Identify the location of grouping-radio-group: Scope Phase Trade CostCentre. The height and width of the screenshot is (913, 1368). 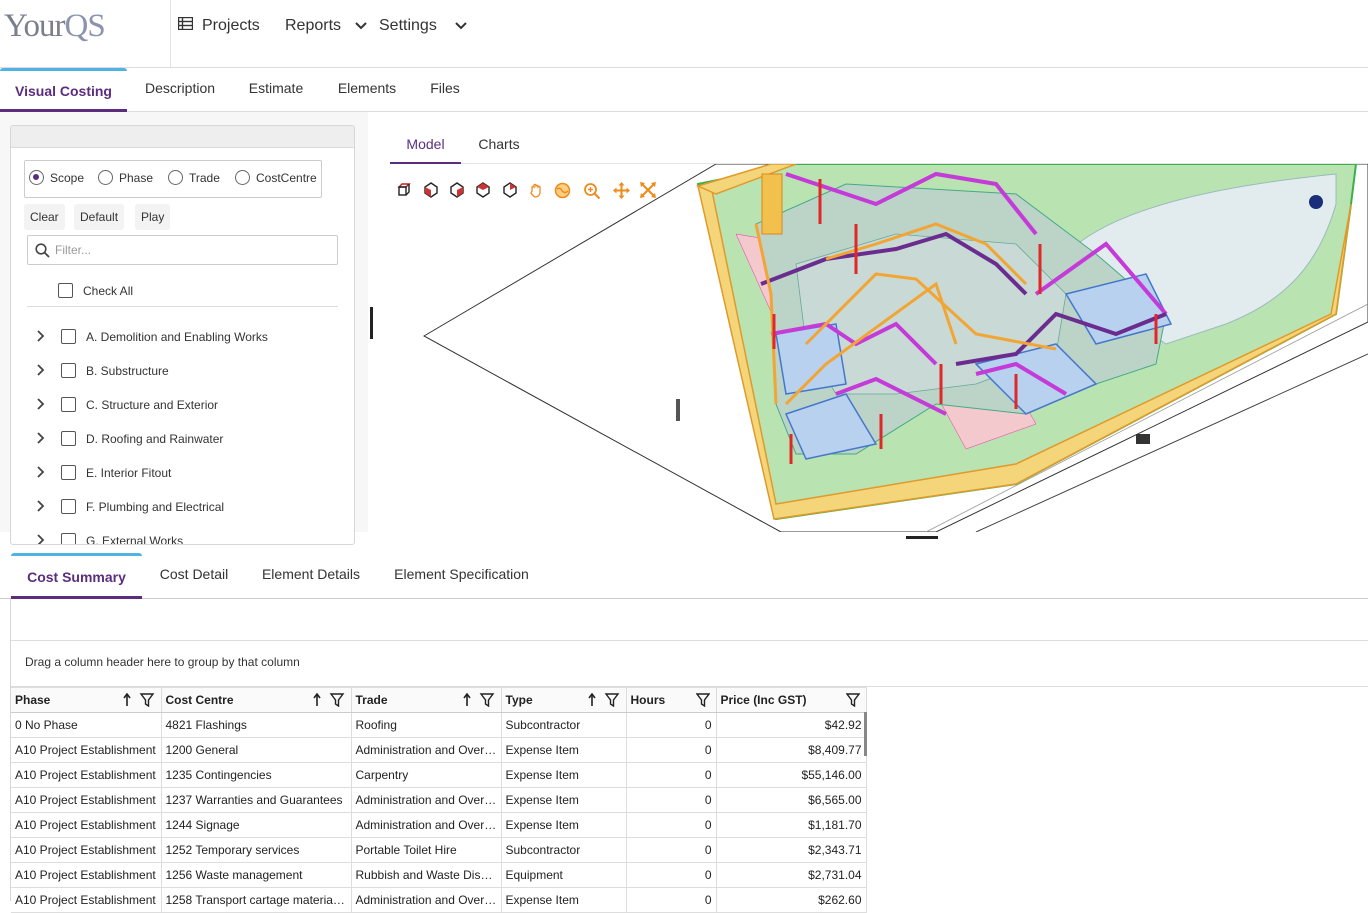
(173, 179).